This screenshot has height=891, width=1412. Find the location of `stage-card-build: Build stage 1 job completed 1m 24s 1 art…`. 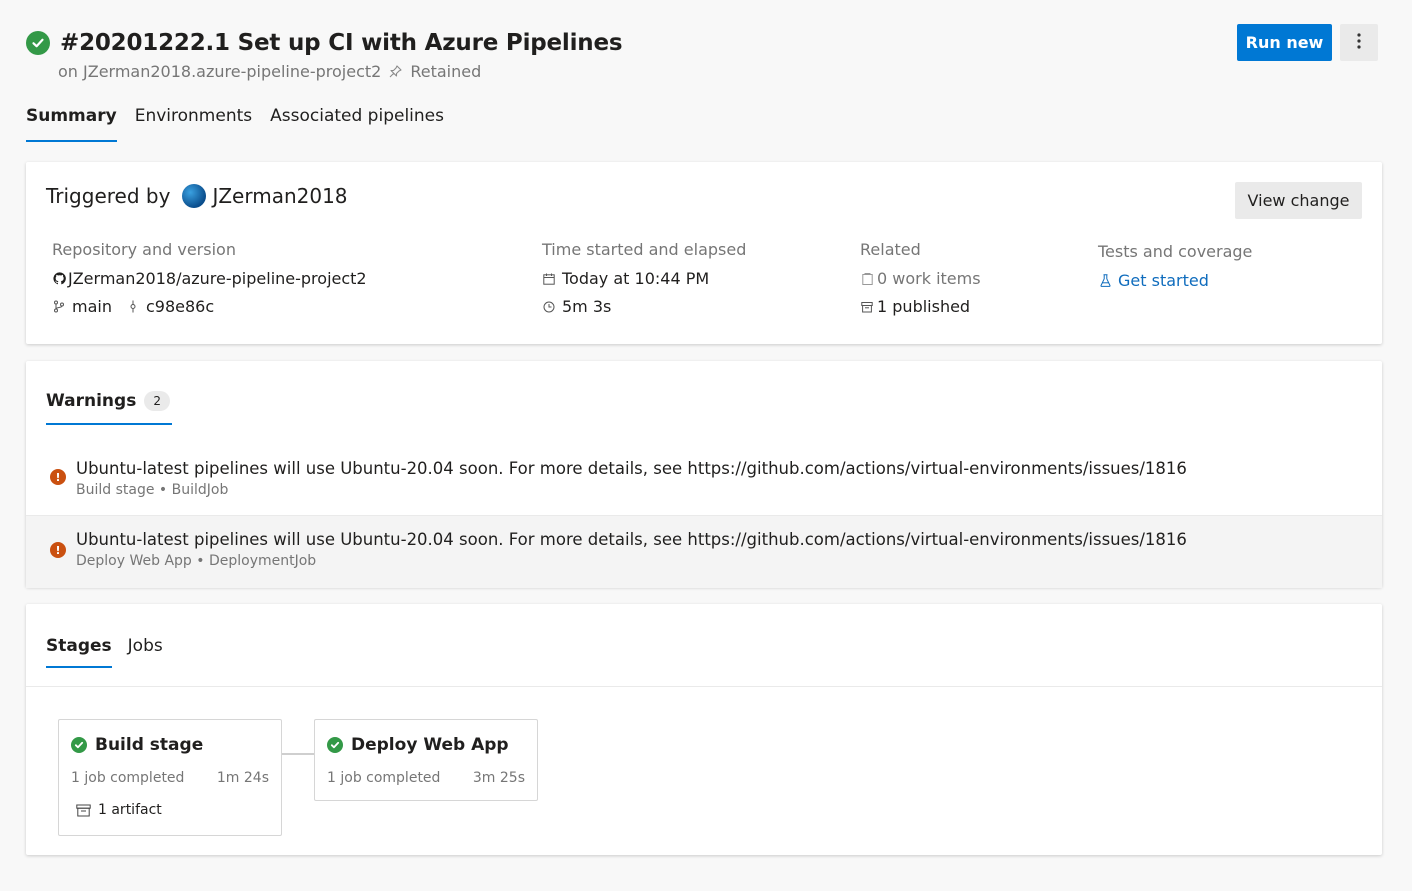

stage-card-build: Build stage 1 job completed 1m 24s 1 art… is located at coordinates (170, 777).